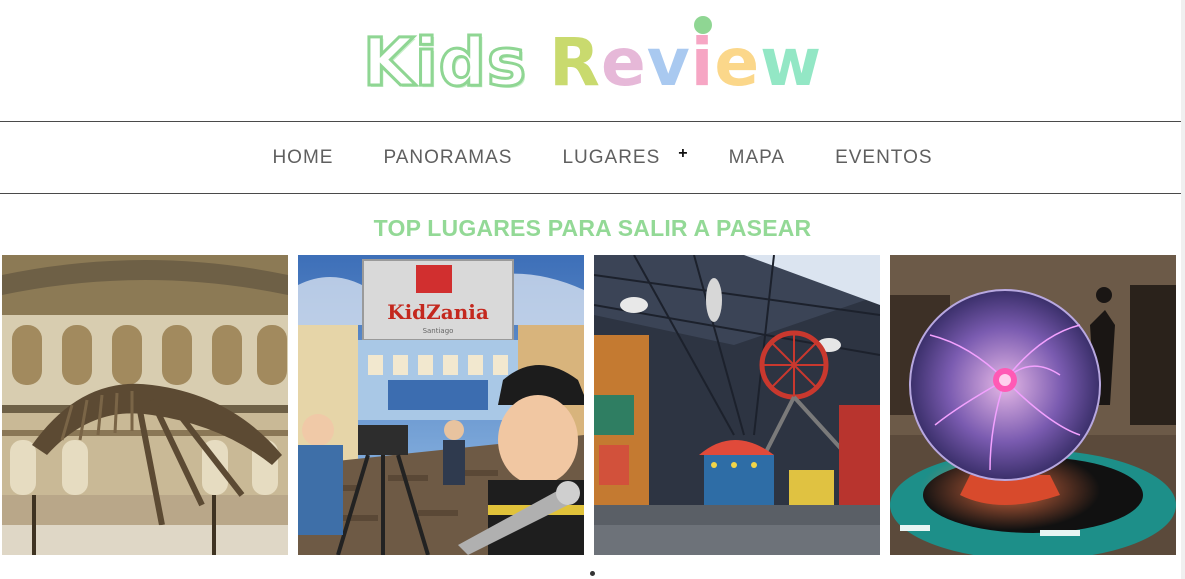  I want to click on place-card-plasma, so click(1033, 405).